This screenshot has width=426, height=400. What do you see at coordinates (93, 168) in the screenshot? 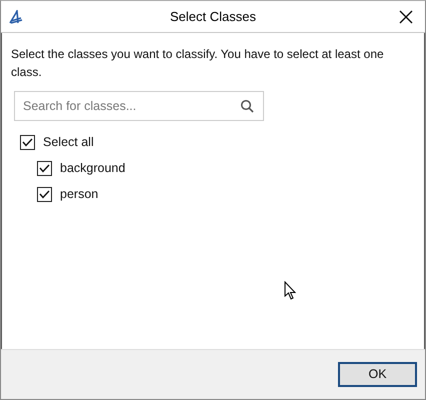
I see `checkbox-label: background` at bounding box center [93, 168].